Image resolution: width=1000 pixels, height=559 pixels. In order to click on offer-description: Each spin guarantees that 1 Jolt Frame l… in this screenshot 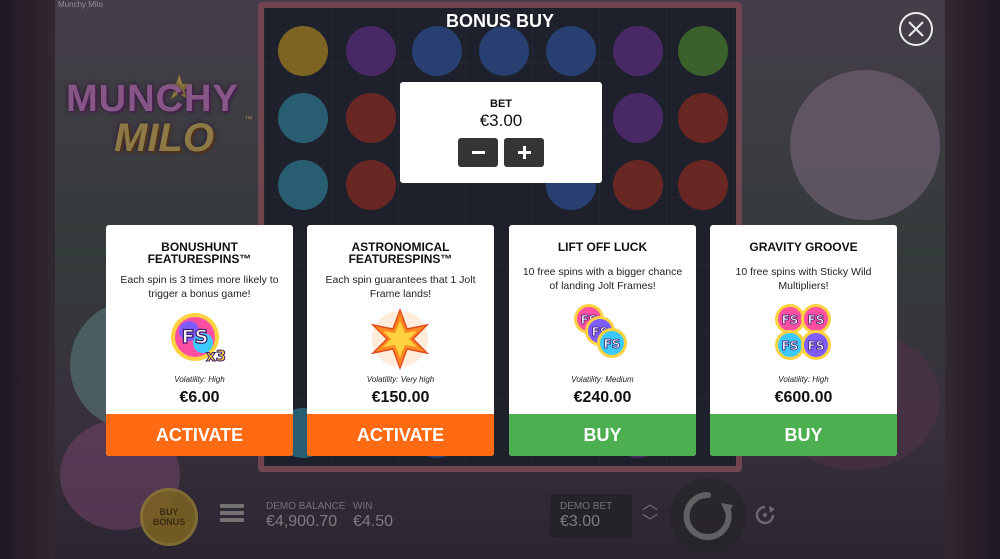, I will do `click(400, 287)`.